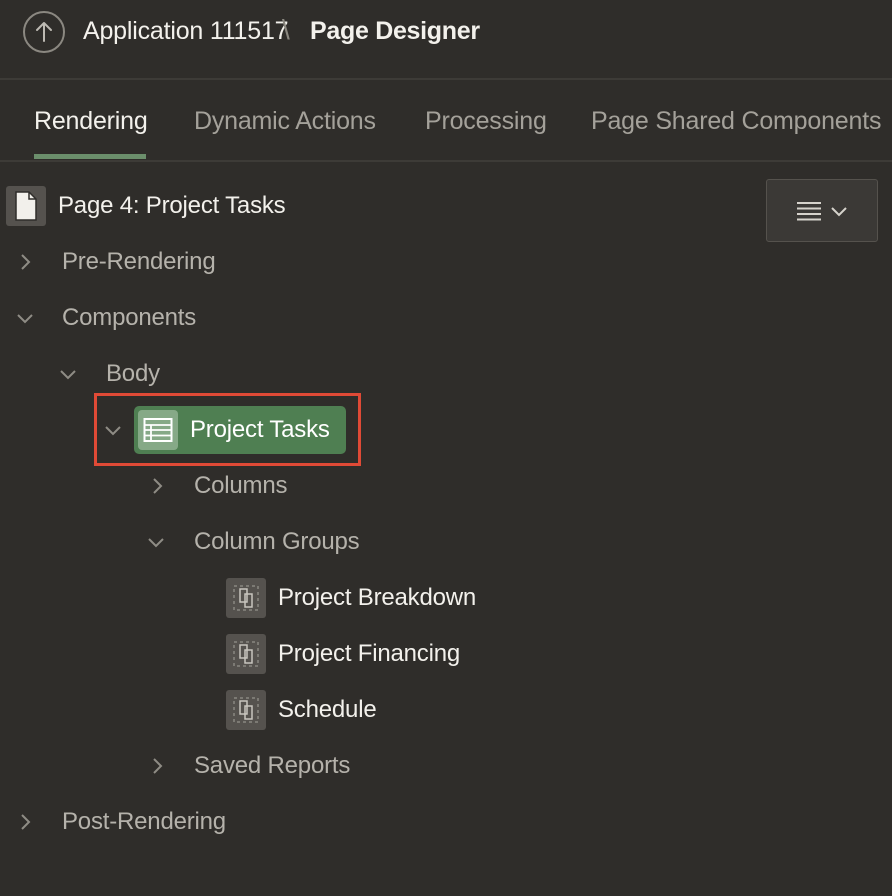  I want to click on tree-node-column-group: Project Breakdown, so click(377, 598).